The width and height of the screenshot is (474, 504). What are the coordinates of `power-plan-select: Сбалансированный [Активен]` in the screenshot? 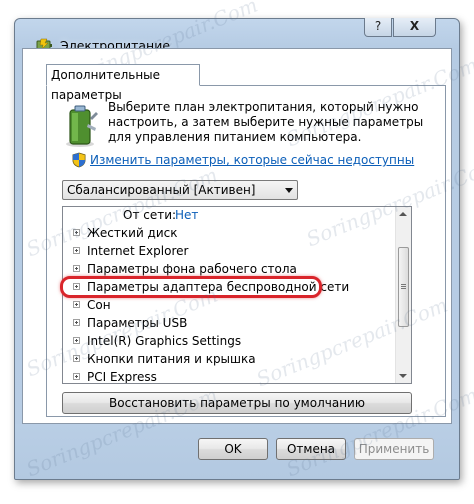 It's located at (180, 190).